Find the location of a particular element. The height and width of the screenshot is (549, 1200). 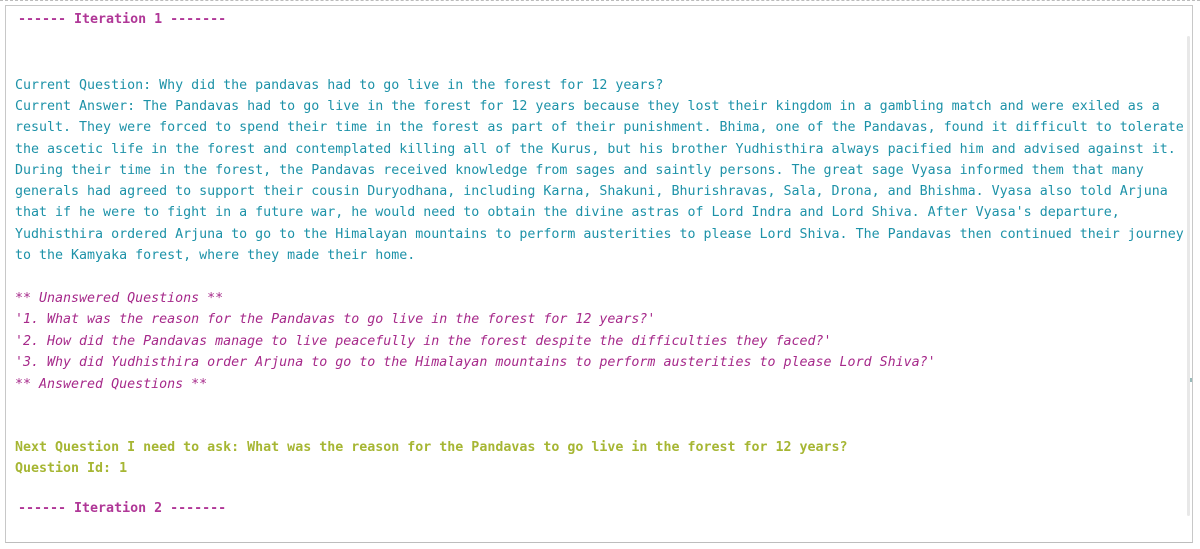

unanswered-questions-heading: ** Unanswered Questions ** is located at coordinates (119, 298).